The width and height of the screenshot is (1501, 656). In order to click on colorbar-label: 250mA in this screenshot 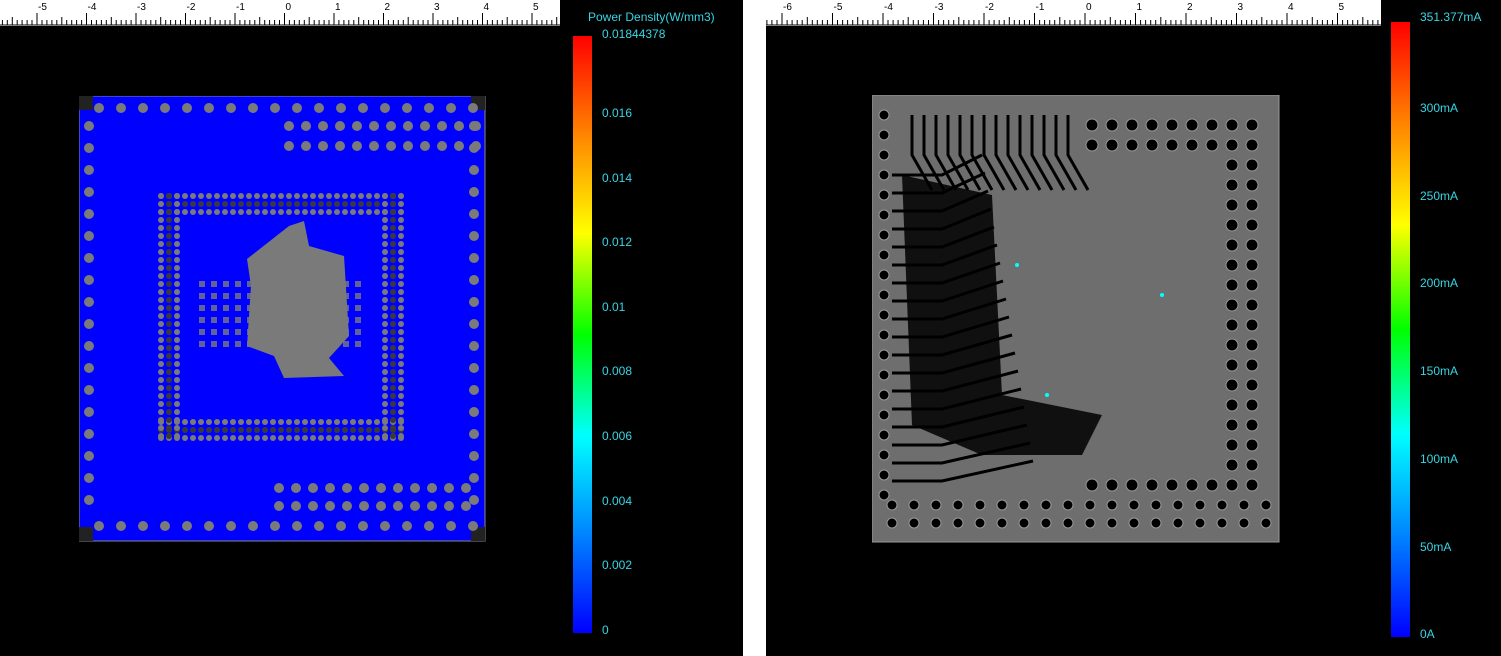, I will do `click(1439, 196)`.